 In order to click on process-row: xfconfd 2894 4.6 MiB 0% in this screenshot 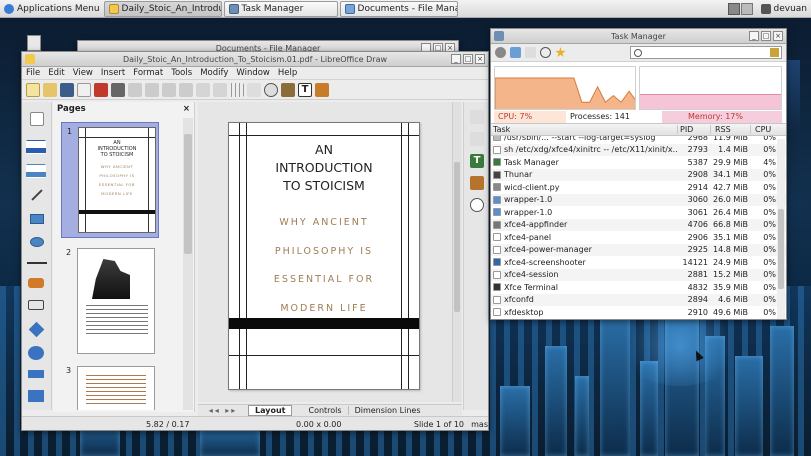, I will do `click(638, 299)`.